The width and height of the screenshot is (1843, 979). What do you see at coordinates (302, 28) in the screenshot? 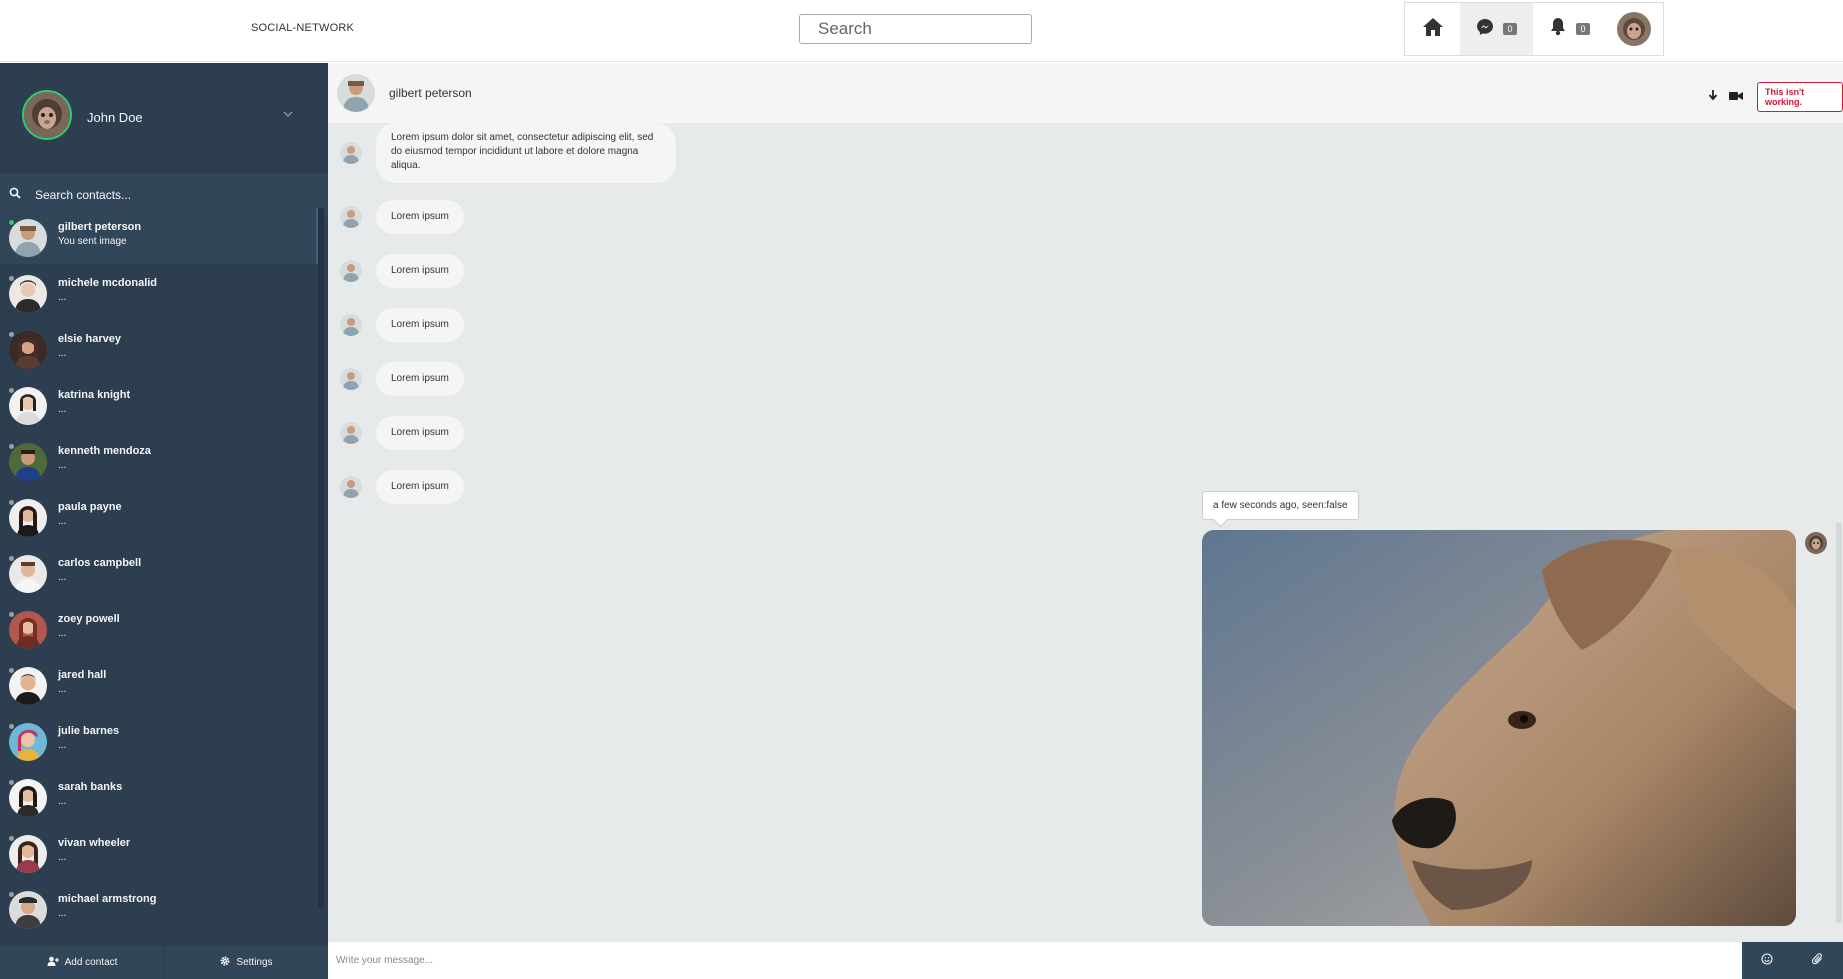
I see `brand-logo: SOCIAL-NETWORK` at bounding box center [302, 28].